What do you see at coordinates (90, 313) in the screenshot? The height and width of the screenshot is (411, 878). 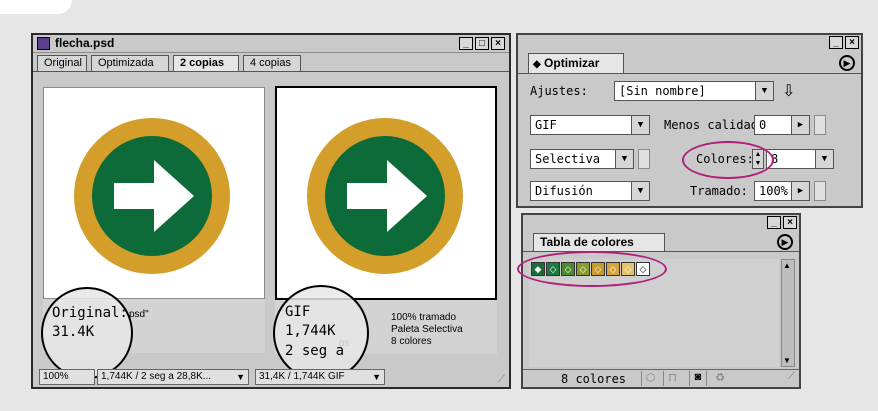 I see `original-label: Original:` at bounding box center [90, 313].